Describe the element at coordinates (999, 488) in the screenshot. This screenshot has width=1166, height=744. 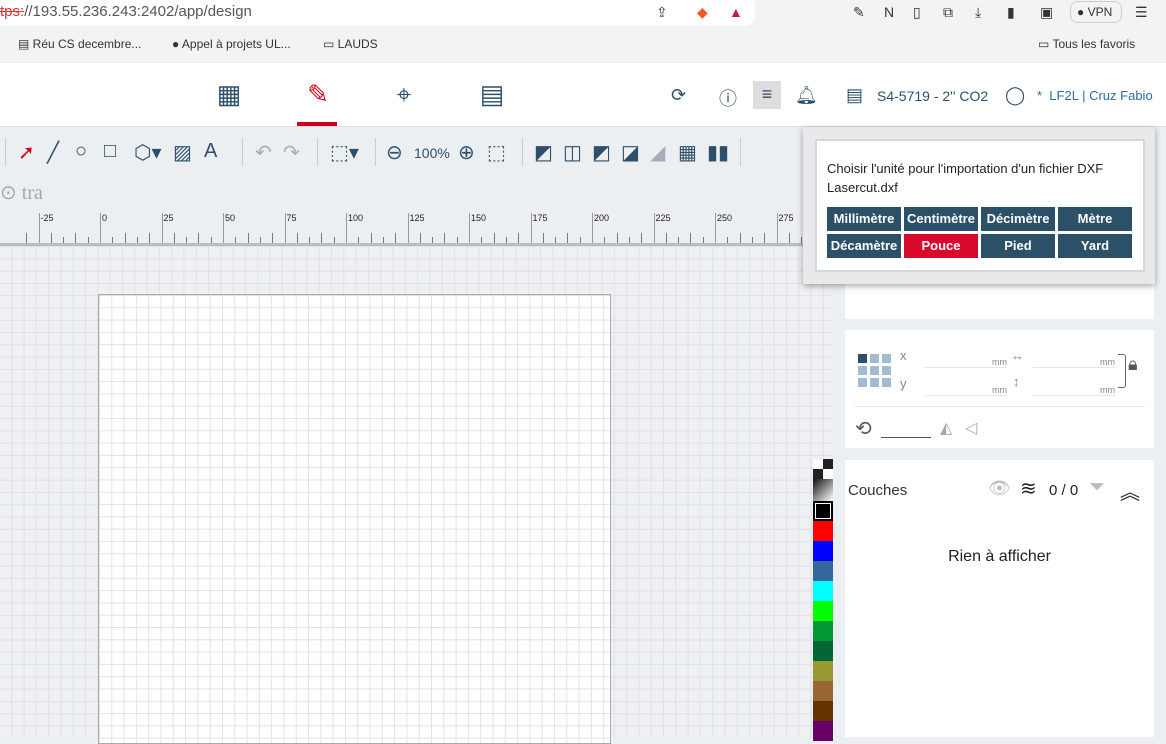
I see `eye-icon: 👁︎` at that location.